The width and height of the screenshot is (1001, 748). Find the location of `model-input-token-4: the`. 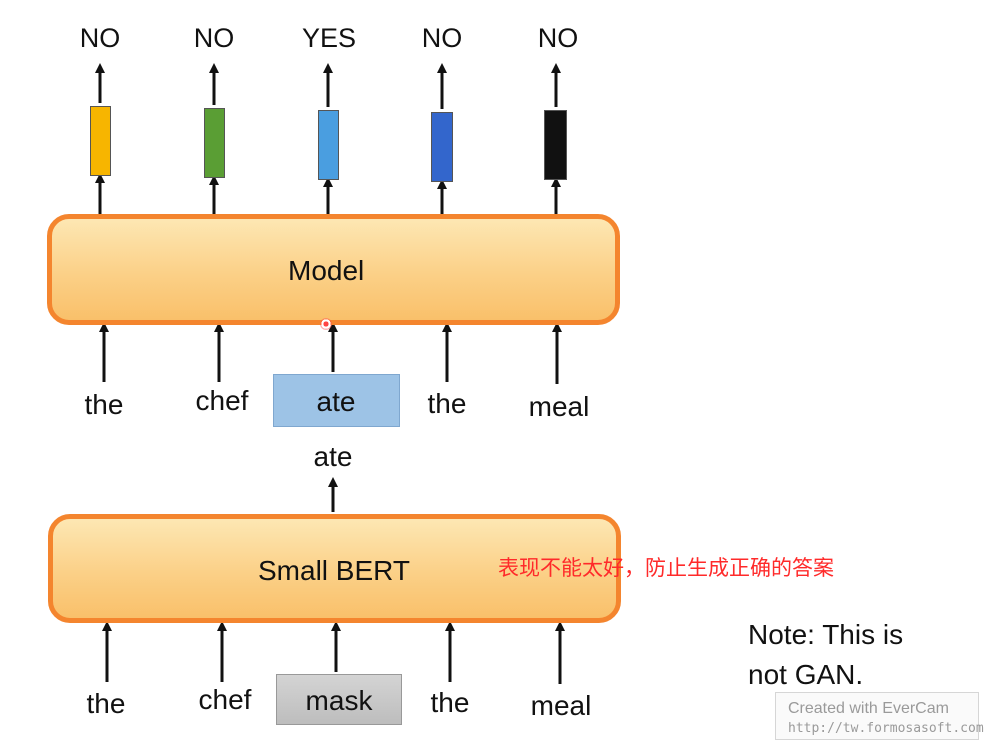

model-input-token-4: the is located at coordinates (447, 403).